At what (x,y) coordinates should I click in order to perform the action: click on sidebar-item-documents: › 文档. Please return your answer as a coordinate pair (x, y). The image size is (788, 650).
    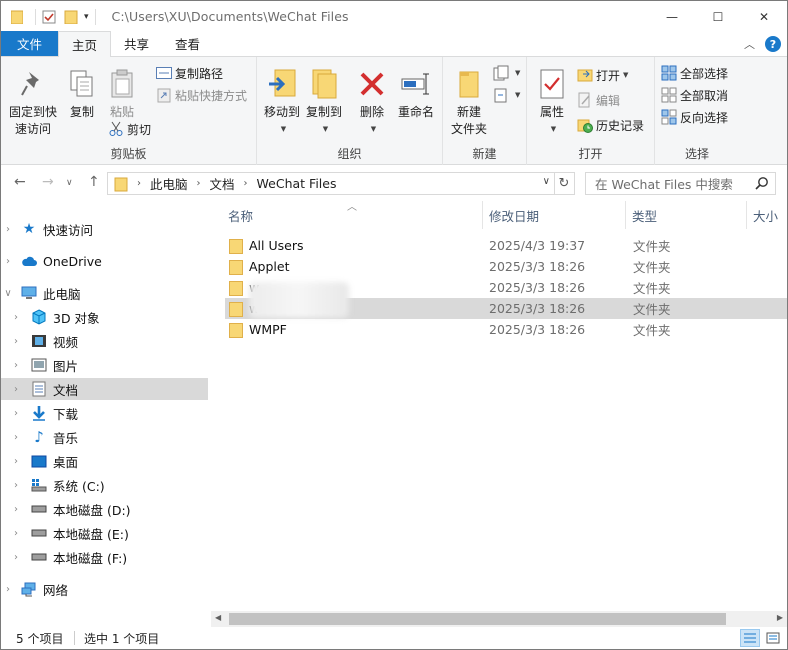
    Looking at the image, I should click on (104, 389).